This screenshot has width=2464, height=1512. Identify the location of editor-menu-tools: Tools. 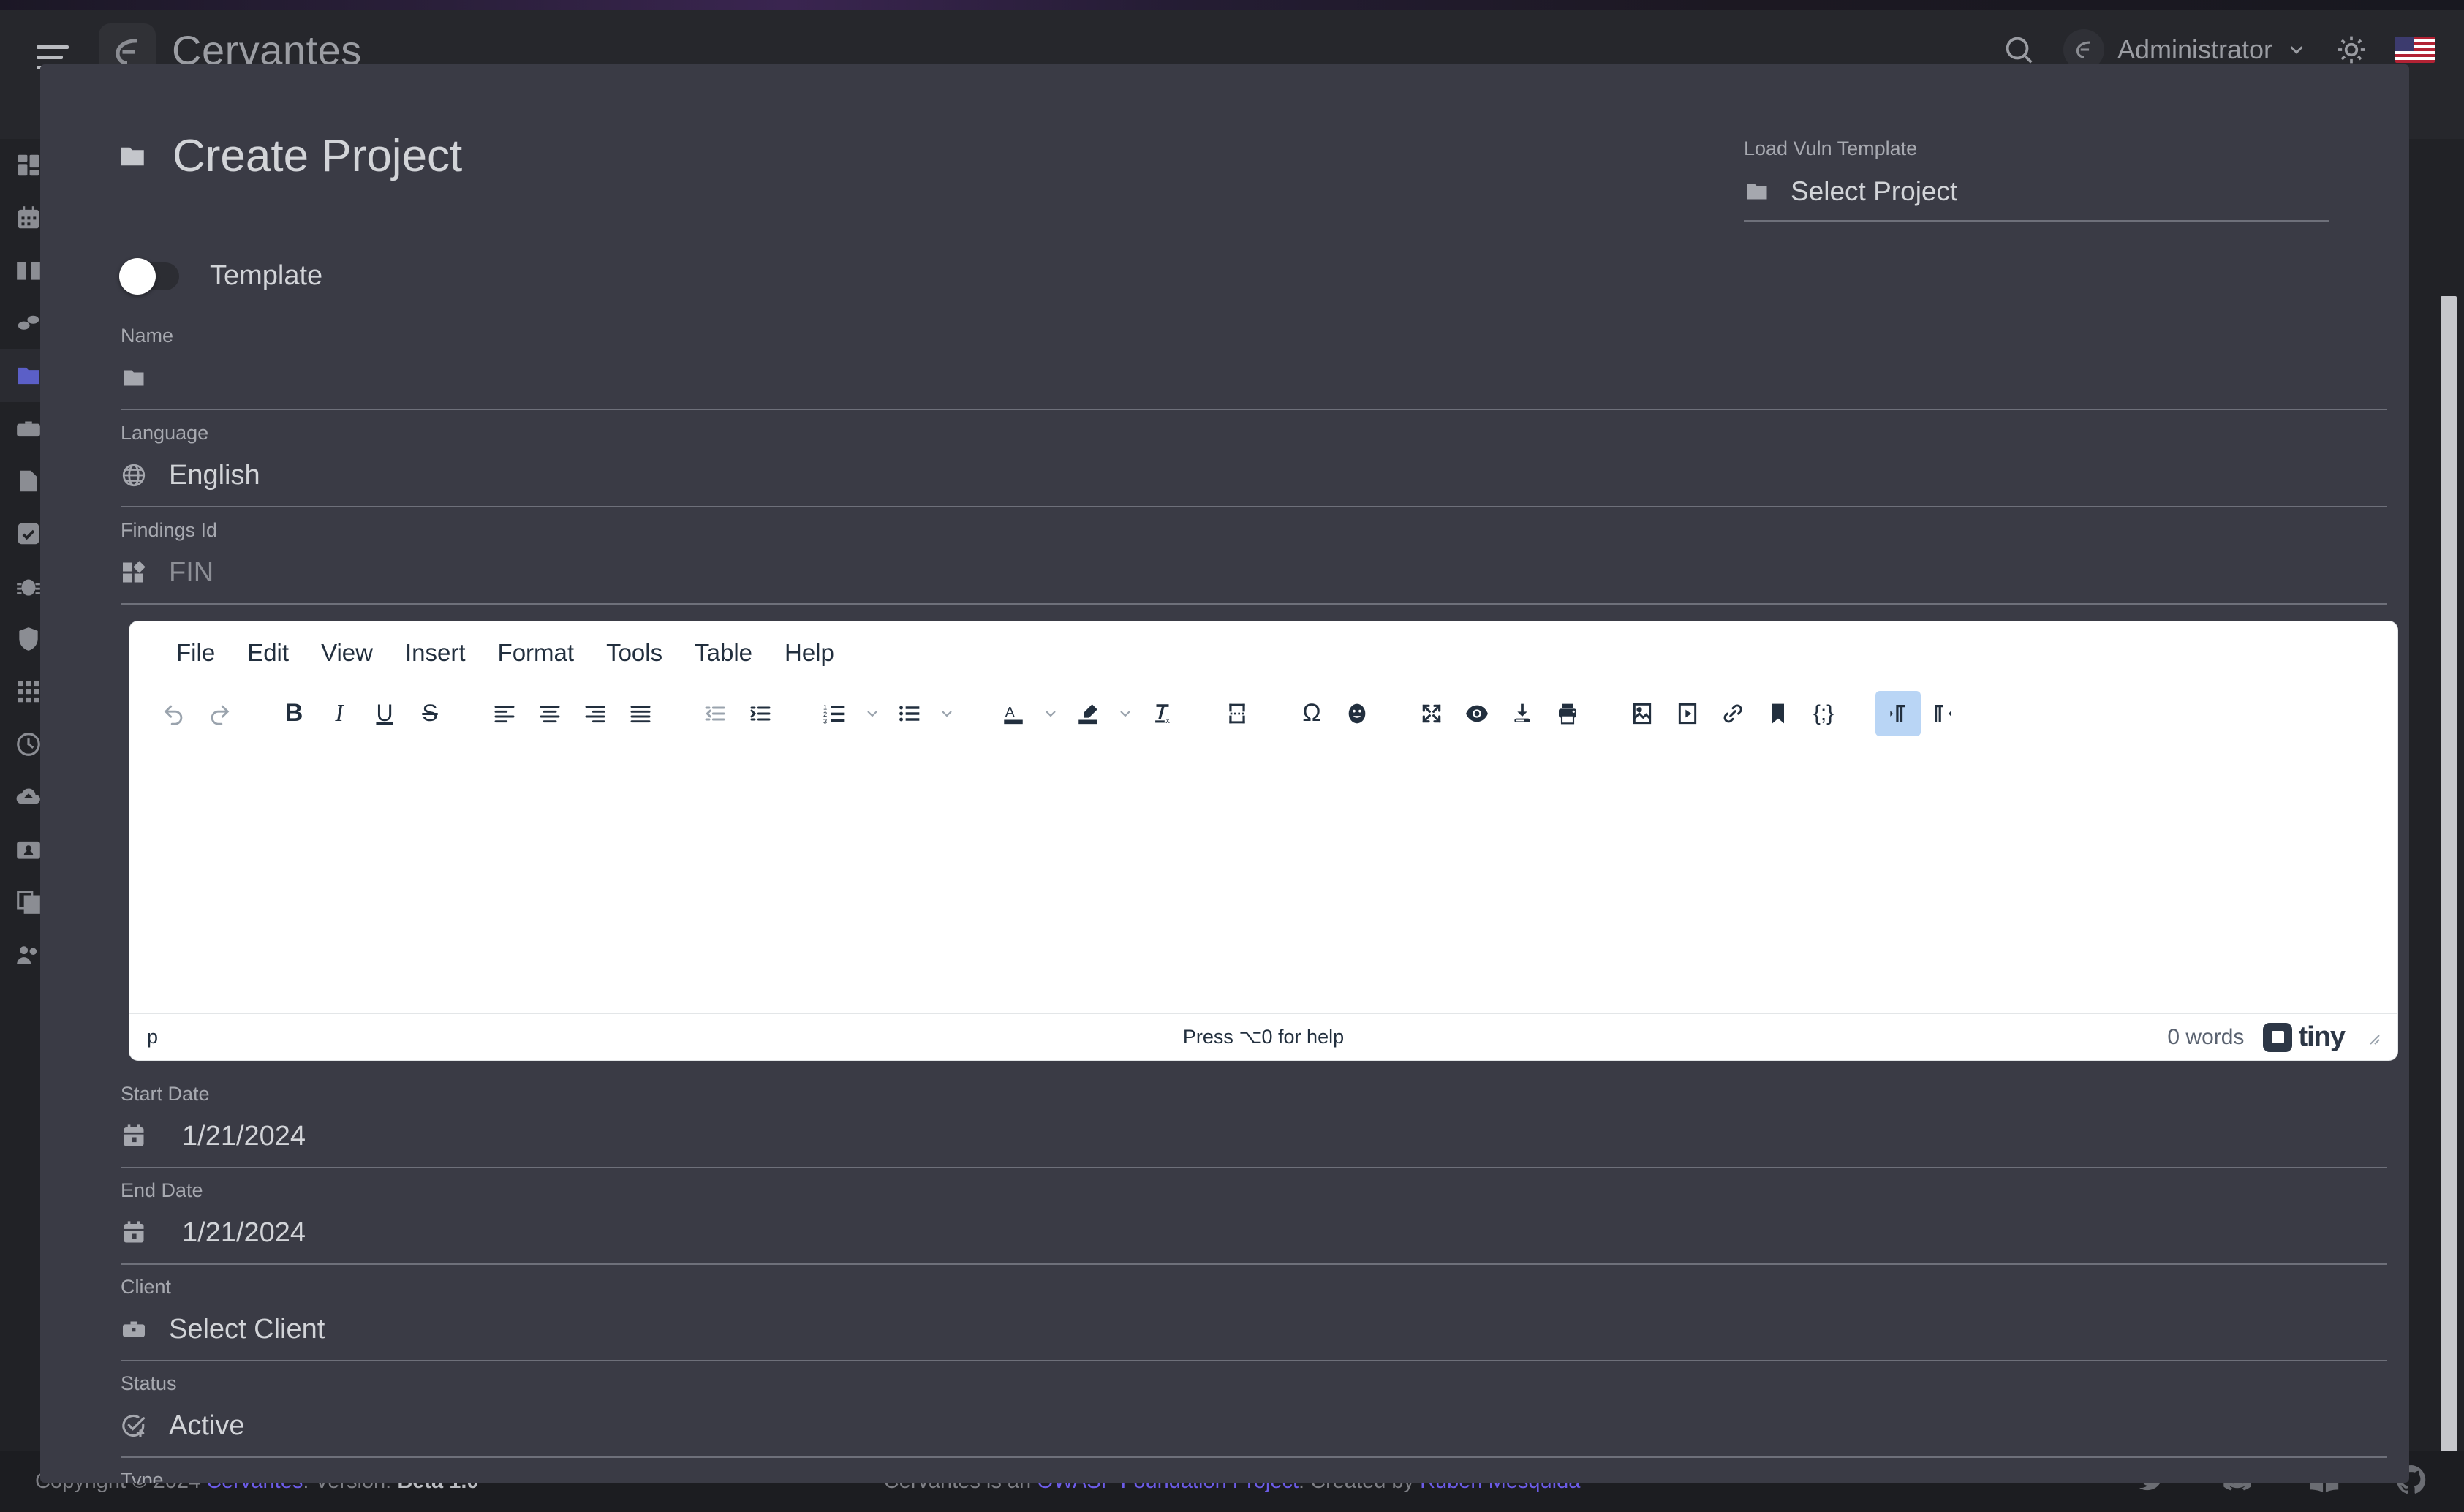
(634, 652).